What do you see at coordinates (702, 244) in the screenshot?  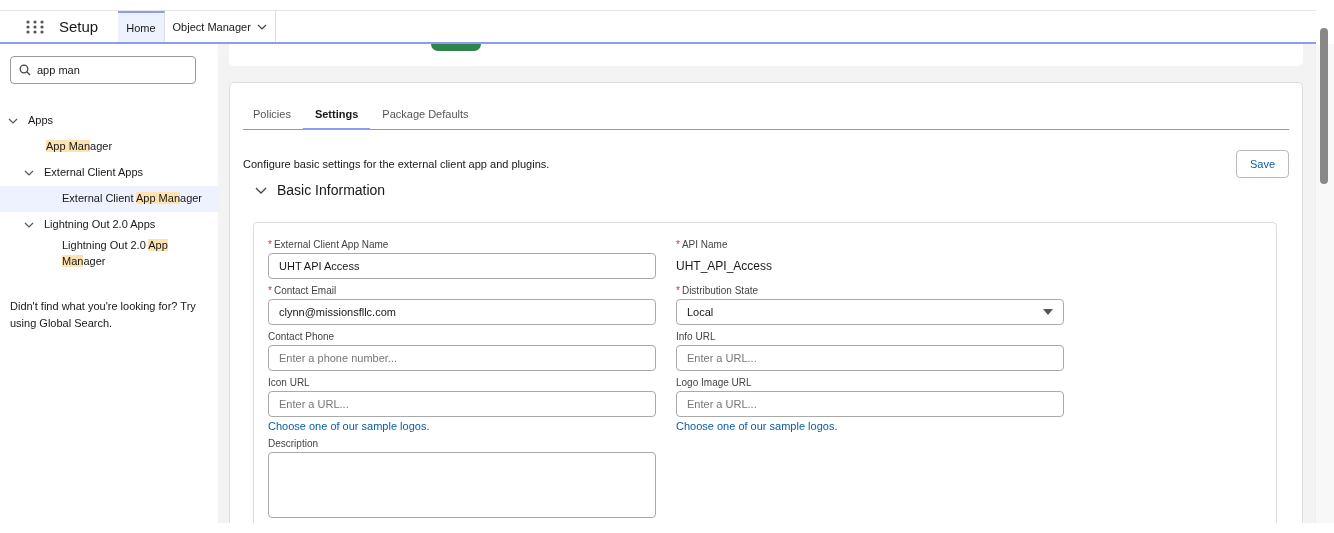 I see `field-label: * API Name` at bounding box center [702, 244].